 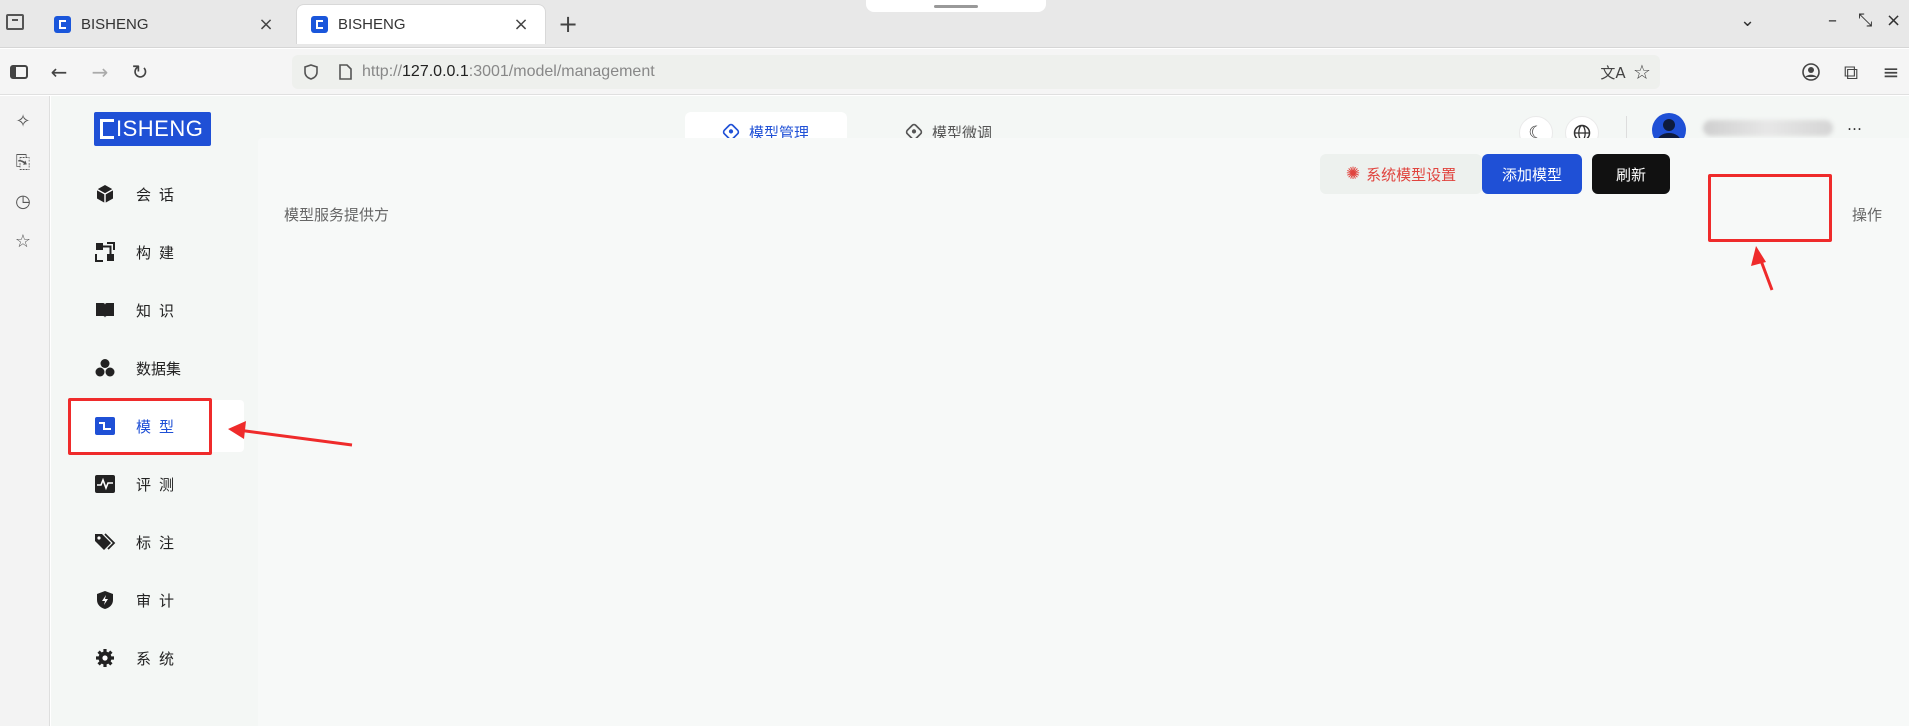 I want to click on annotation-arrowhead-left, so click(x=237, y=430).